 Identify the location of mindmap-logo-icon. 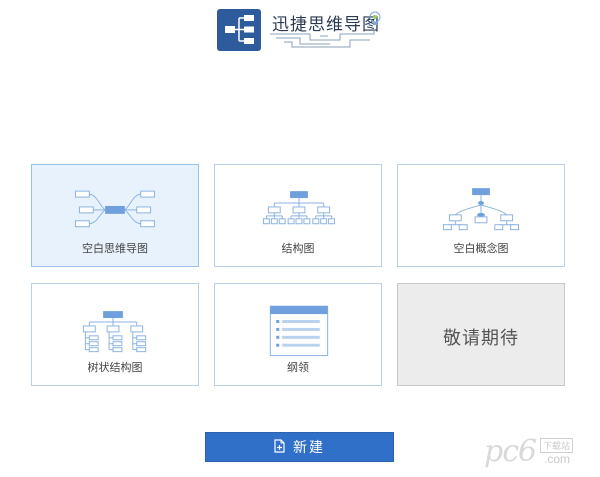
(239, 29).